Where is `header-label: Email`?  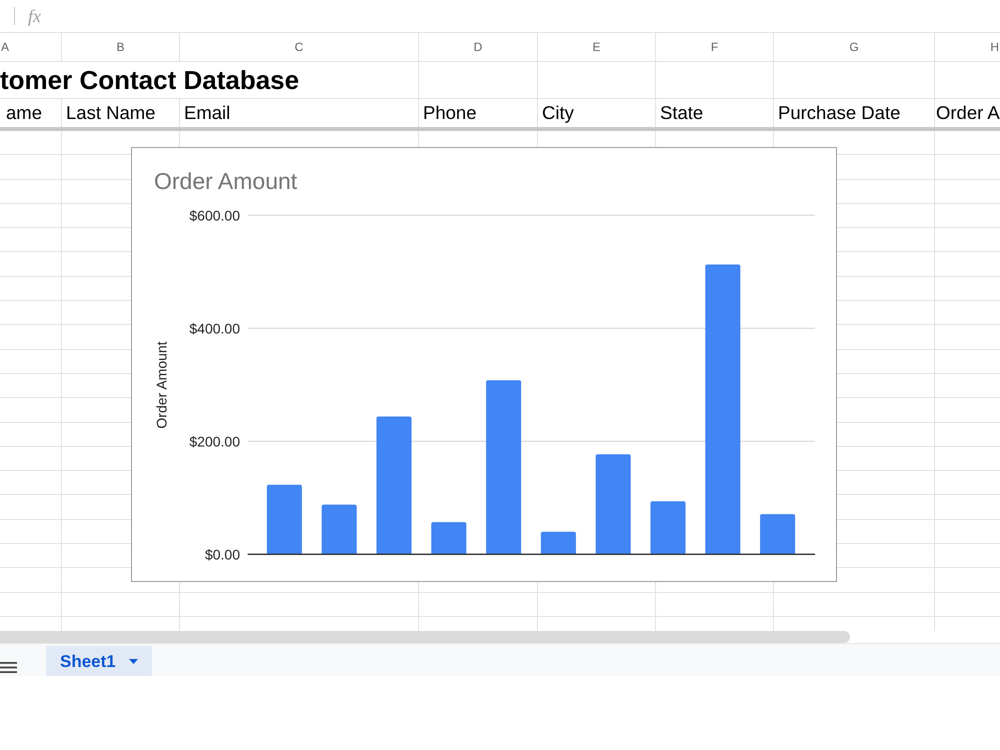 header-label: Email is located at coordinates (207, 113).